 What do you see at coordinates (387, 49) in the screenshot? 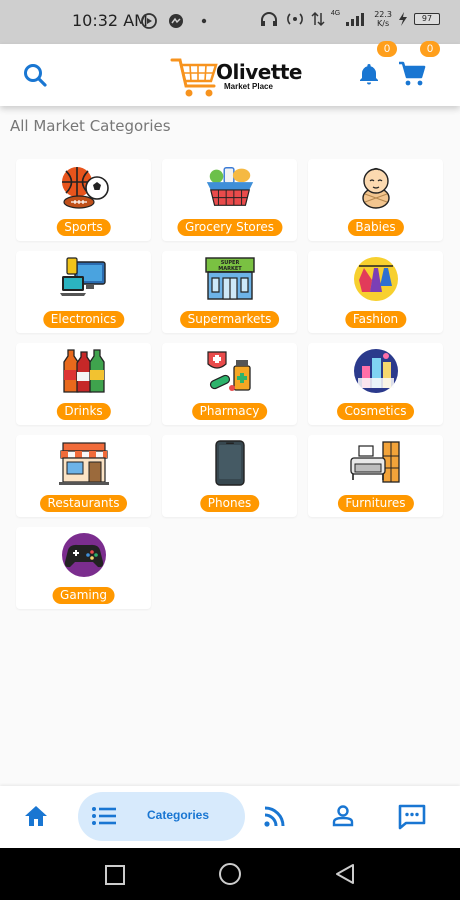
I see `notifications-badge: 0` at bounding box center [387, 49].